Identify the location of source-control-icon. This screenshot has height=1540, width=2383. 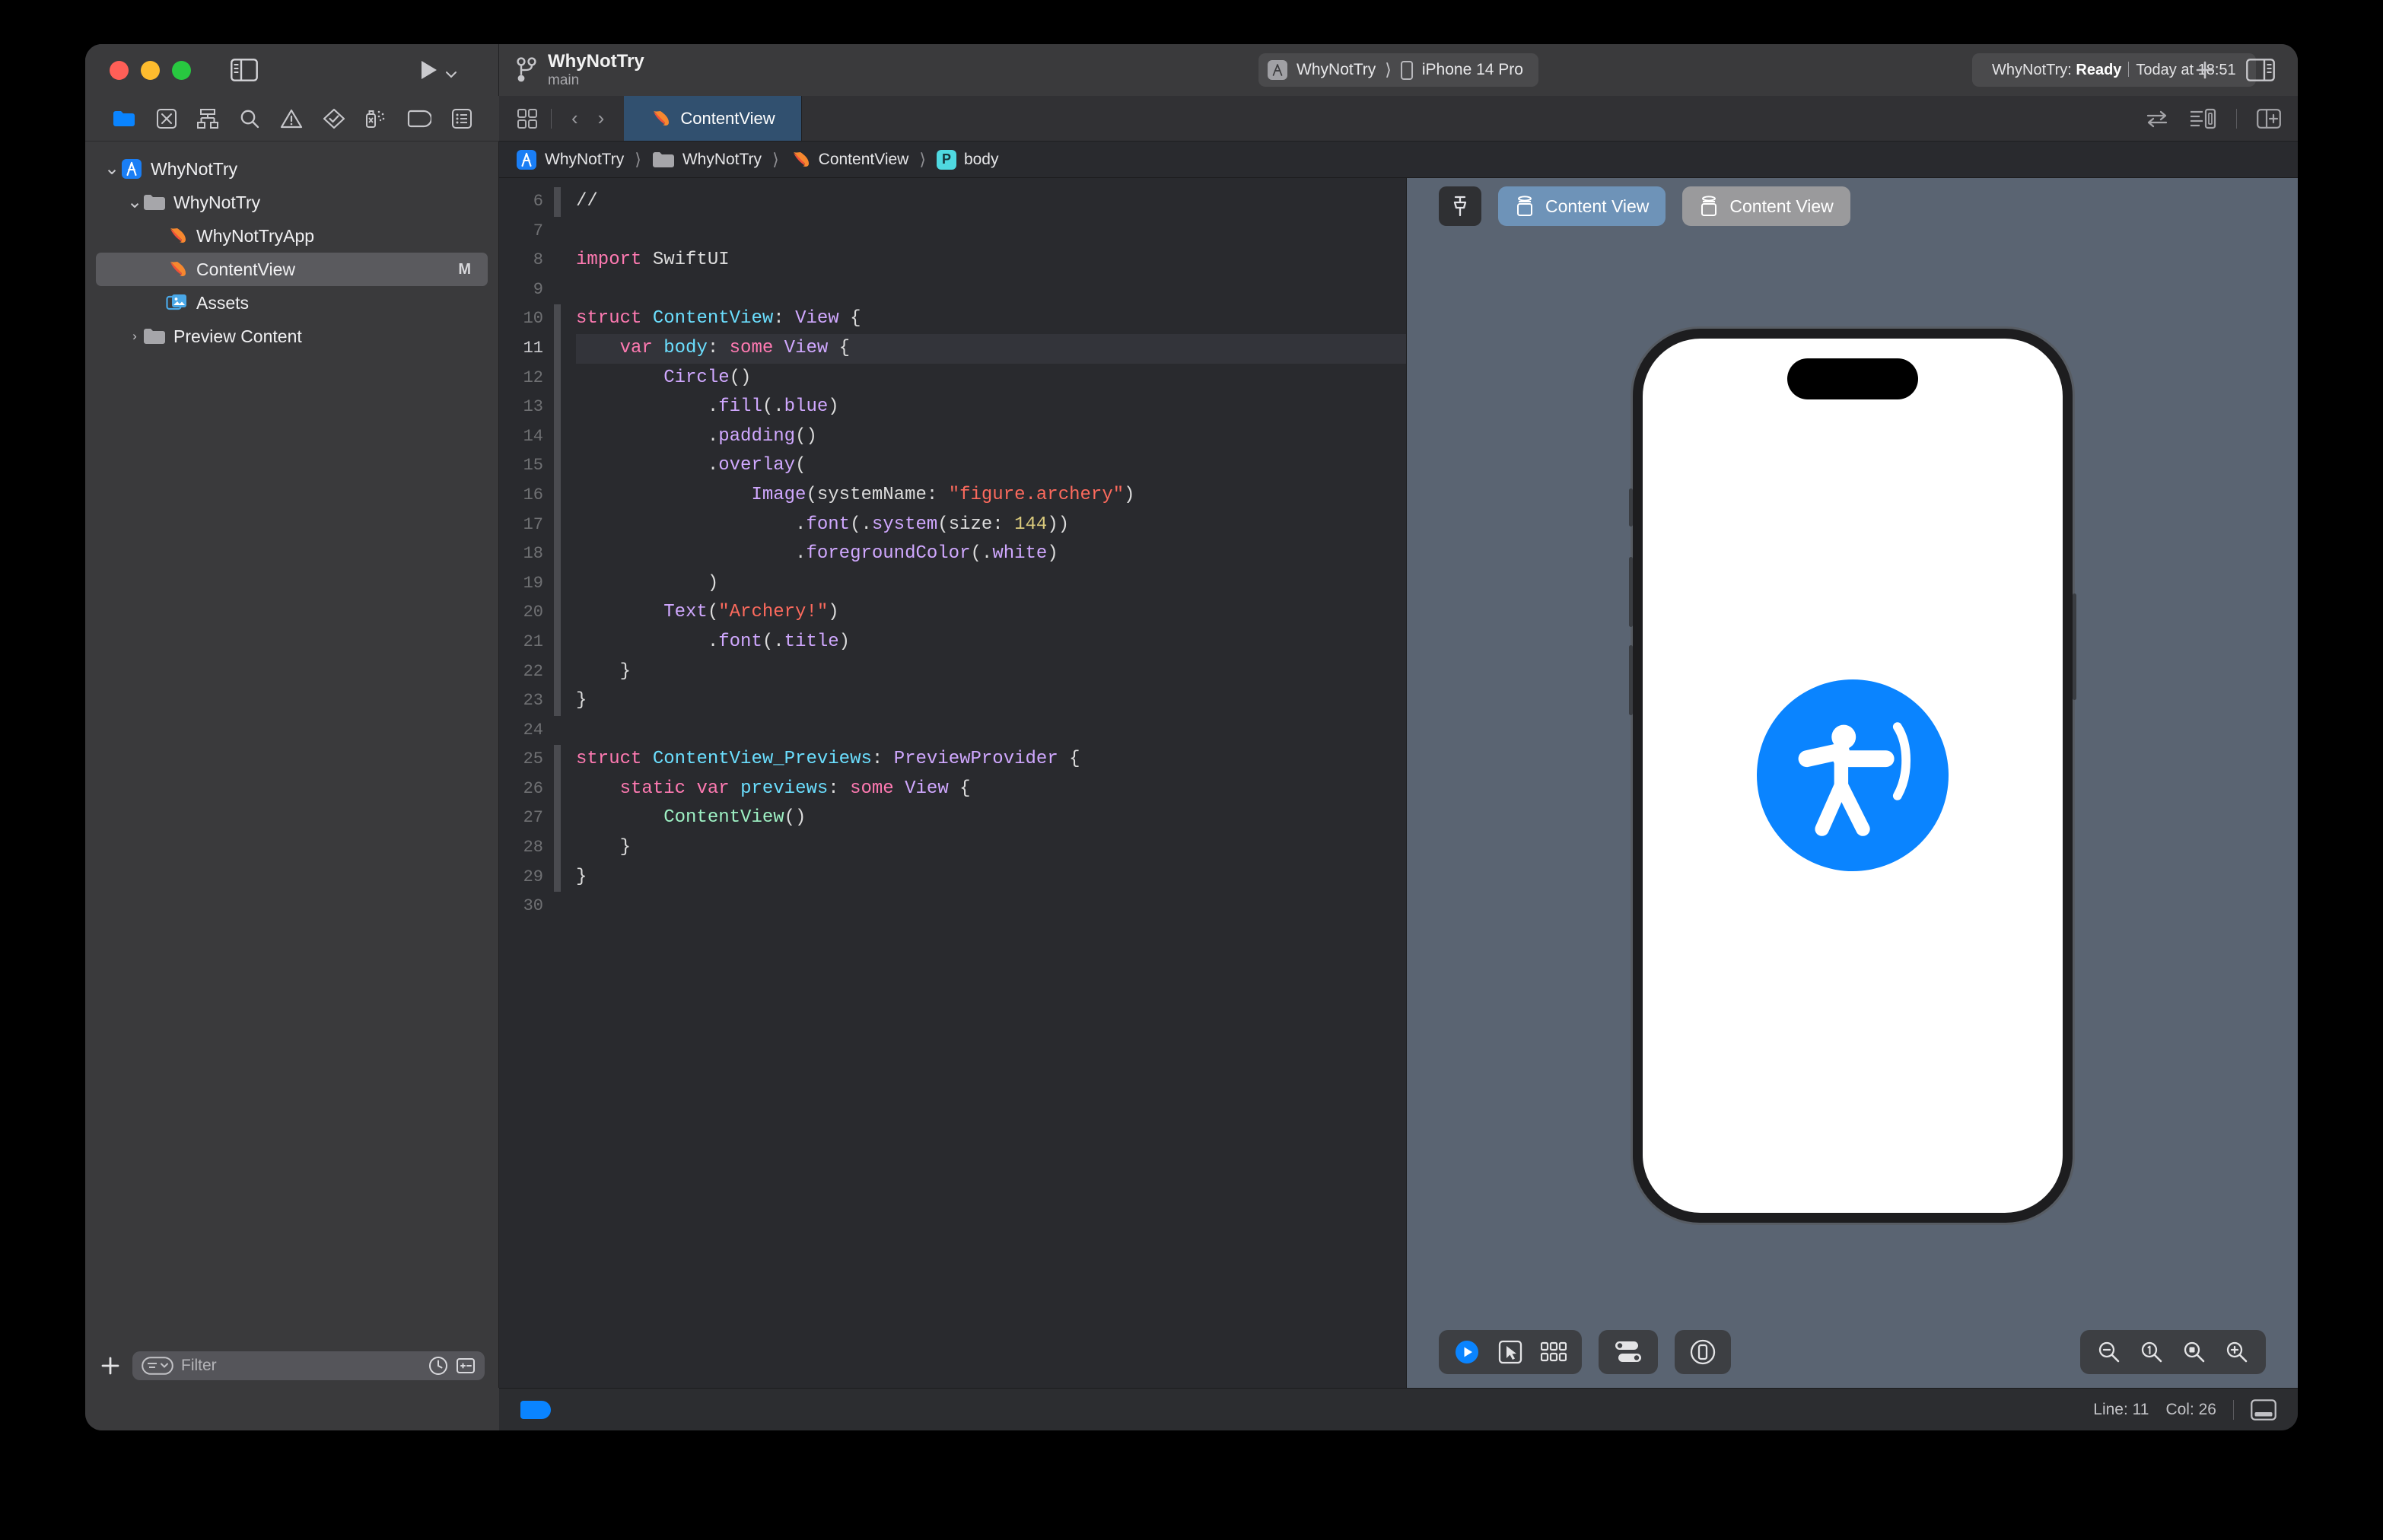
(167, 118).